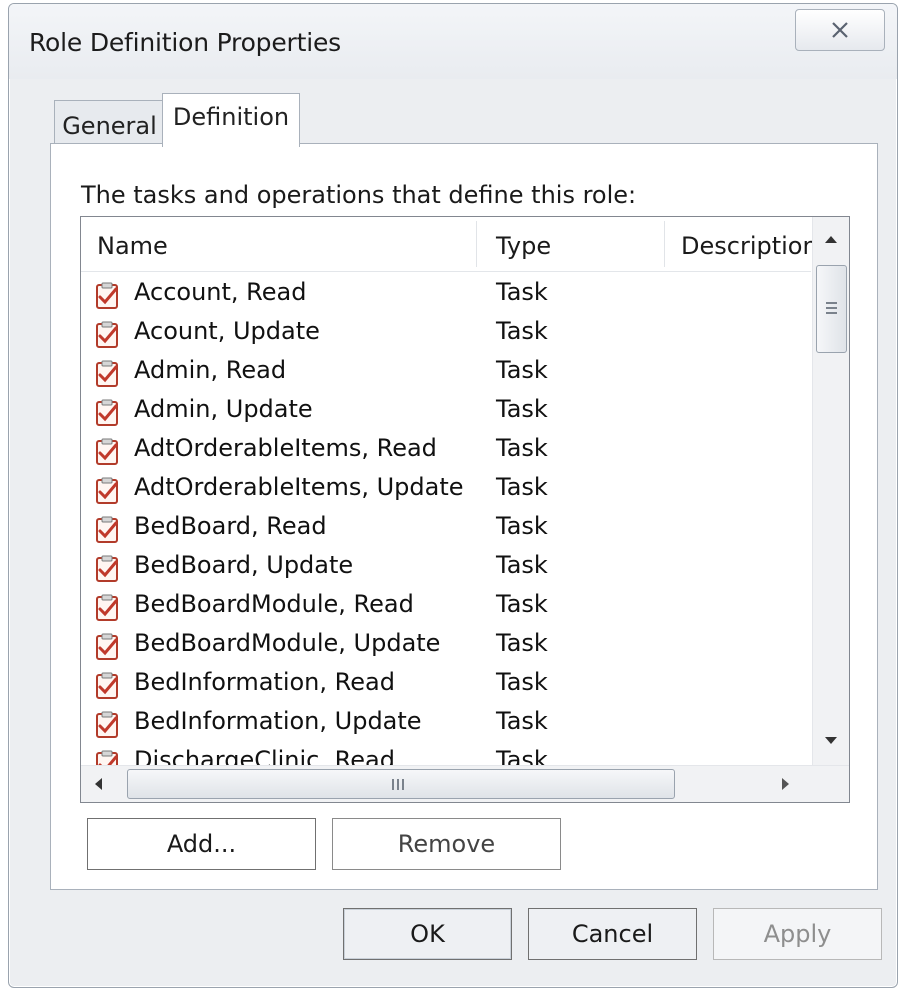  What do you see at coordinates (264, 682) in the screenshot?
I see `task-name: BedInformation, Read` at bounding box center [264, 682].